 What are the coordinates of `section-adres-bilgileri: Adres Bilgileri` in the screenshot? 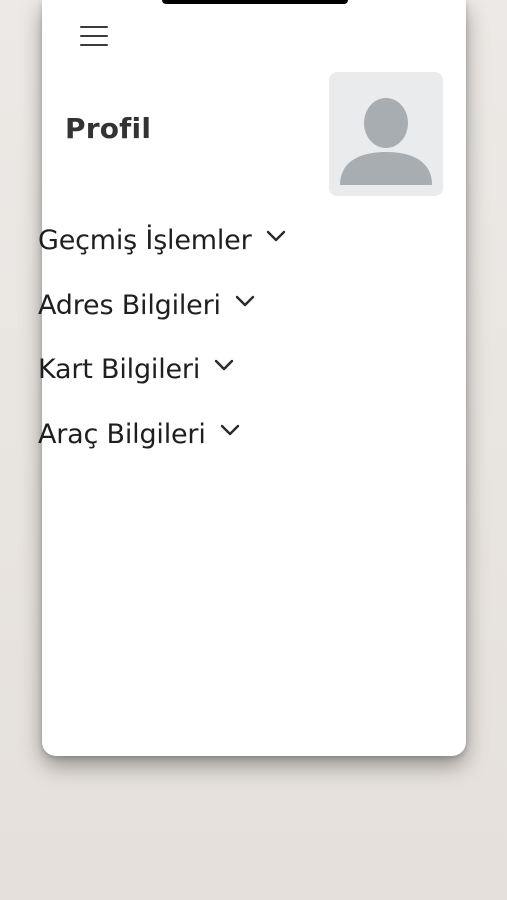 It's located at (162, 315).